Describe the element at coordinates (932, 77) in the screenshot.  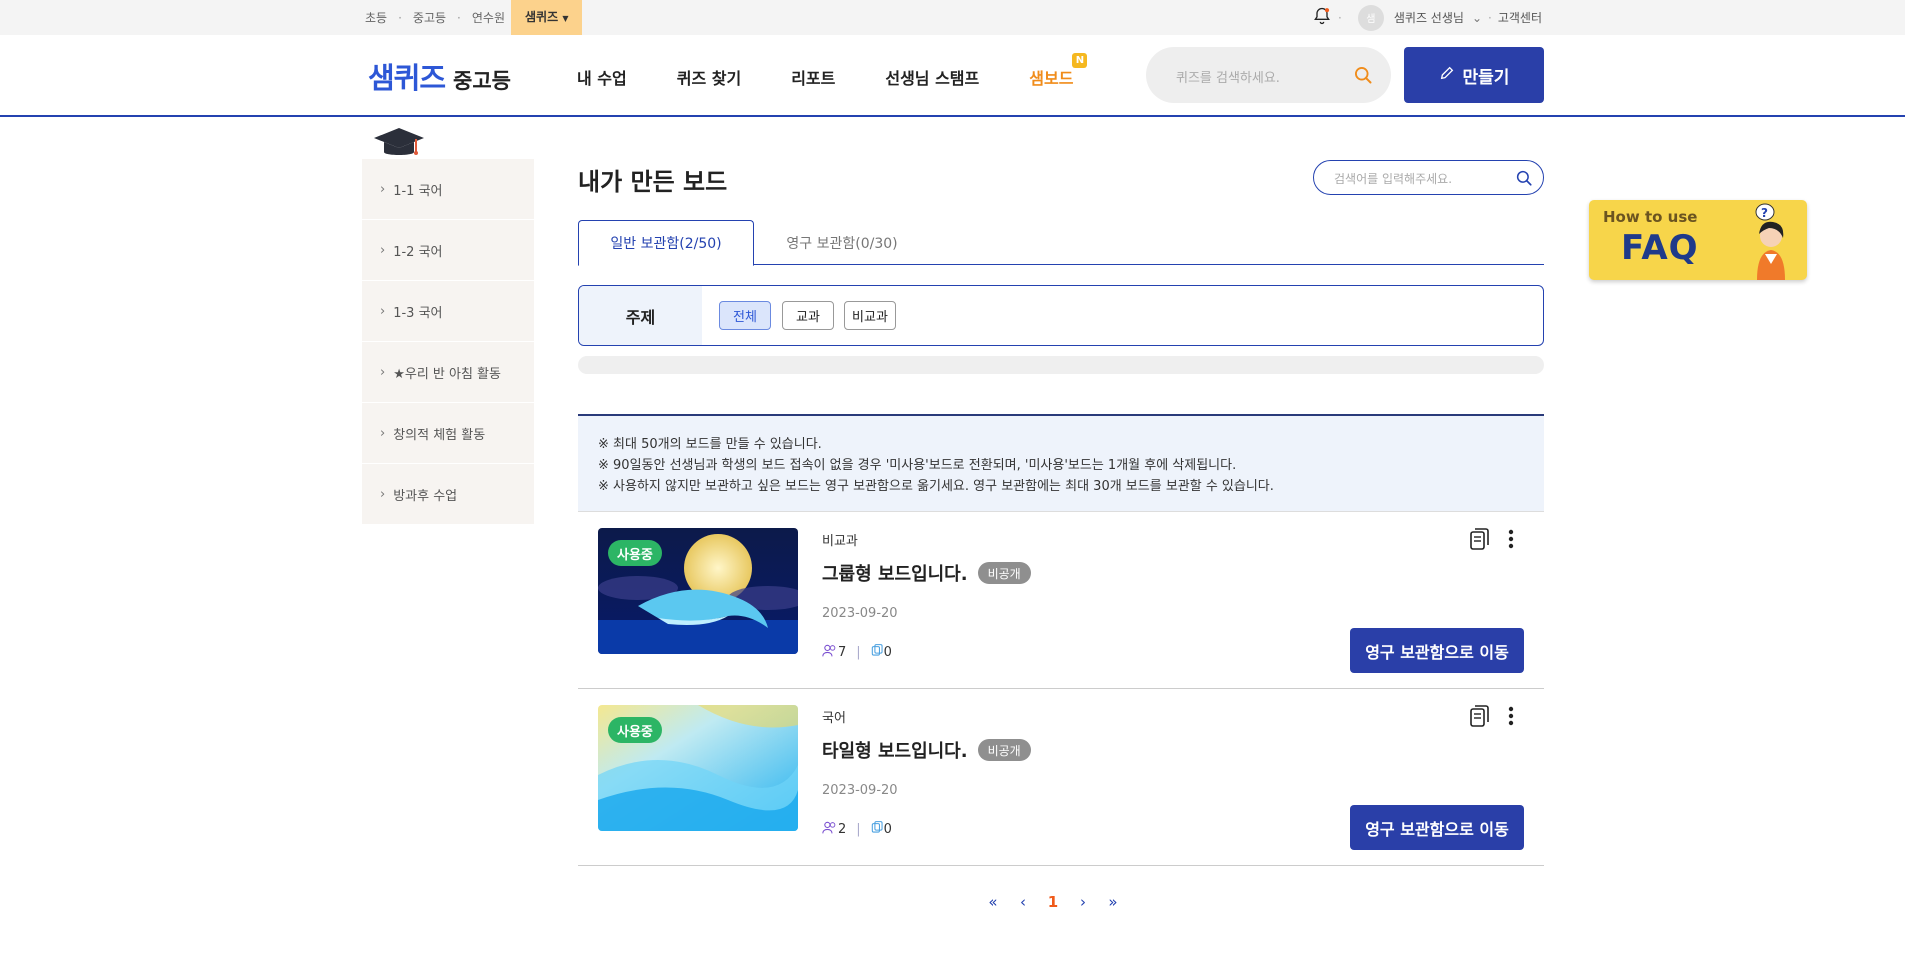
I see `nav-teacher-stamp: 선생님 스탬프` at that location.